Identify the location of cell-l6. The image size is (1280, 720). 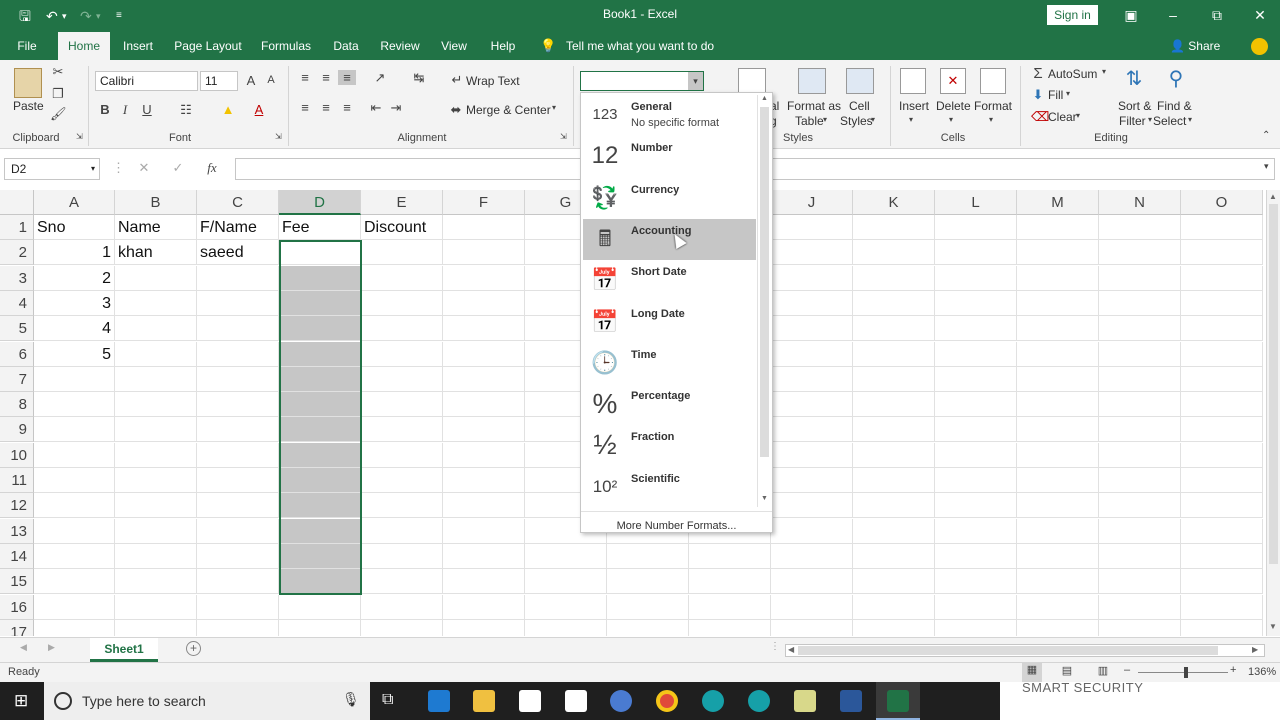
(976, 354).